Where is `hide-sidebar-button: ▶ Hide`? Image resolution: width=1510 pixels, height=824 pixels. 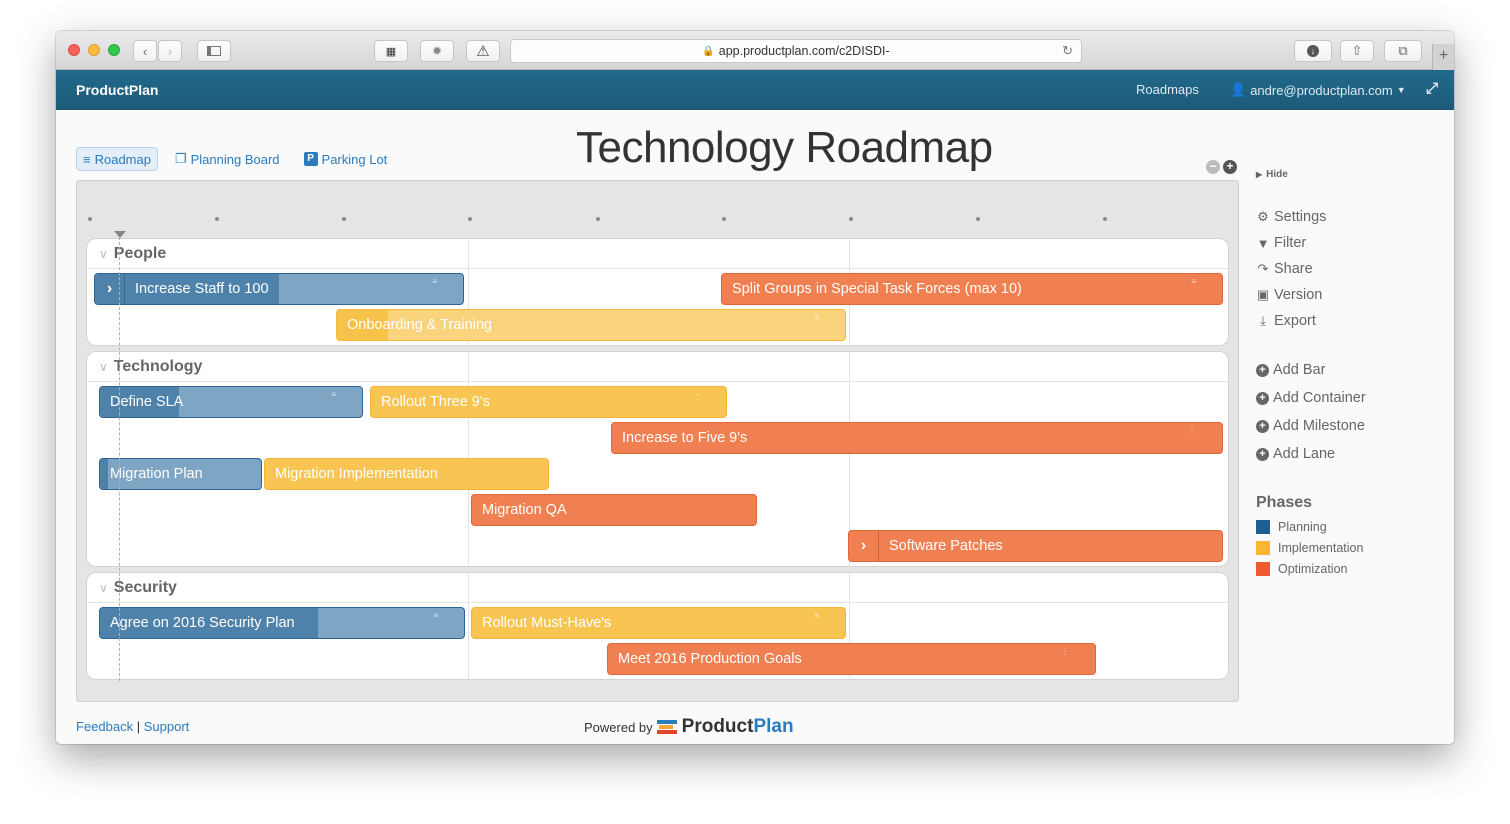 hide-sidebar-button: ▶ Hide is located at coordinates (1311, 174).